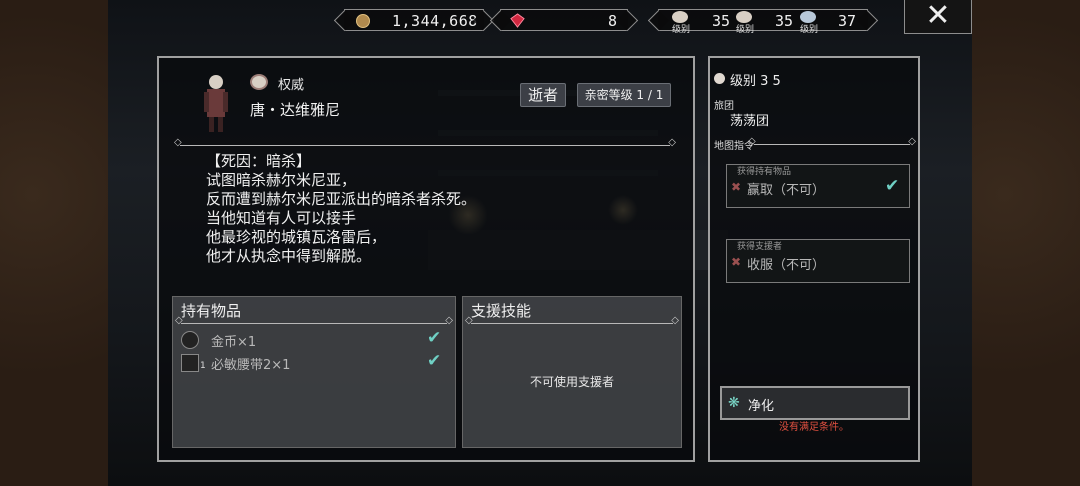 The image size is (1080, 486). What do you see at coordinates (341, 199) in the screenshot?
I see `story-line: 反而遭到赫尔米尼亚派出的暗杀者杀死。` at bounding box center [341, 199].